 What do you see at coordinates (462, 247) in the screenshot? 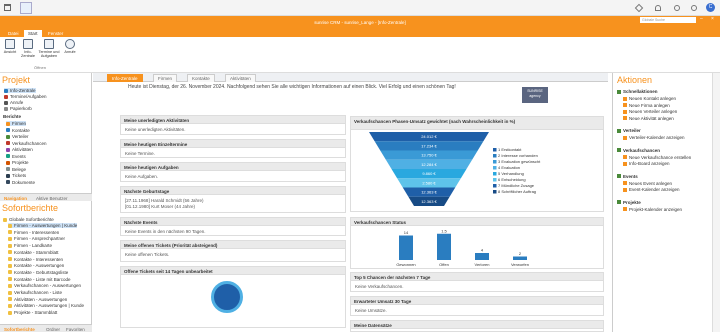
I see `status-chart: 14 Gewonnen 1.5 Offen 4 Verloren 2 Verworfen` at bounding box center [462, 247].